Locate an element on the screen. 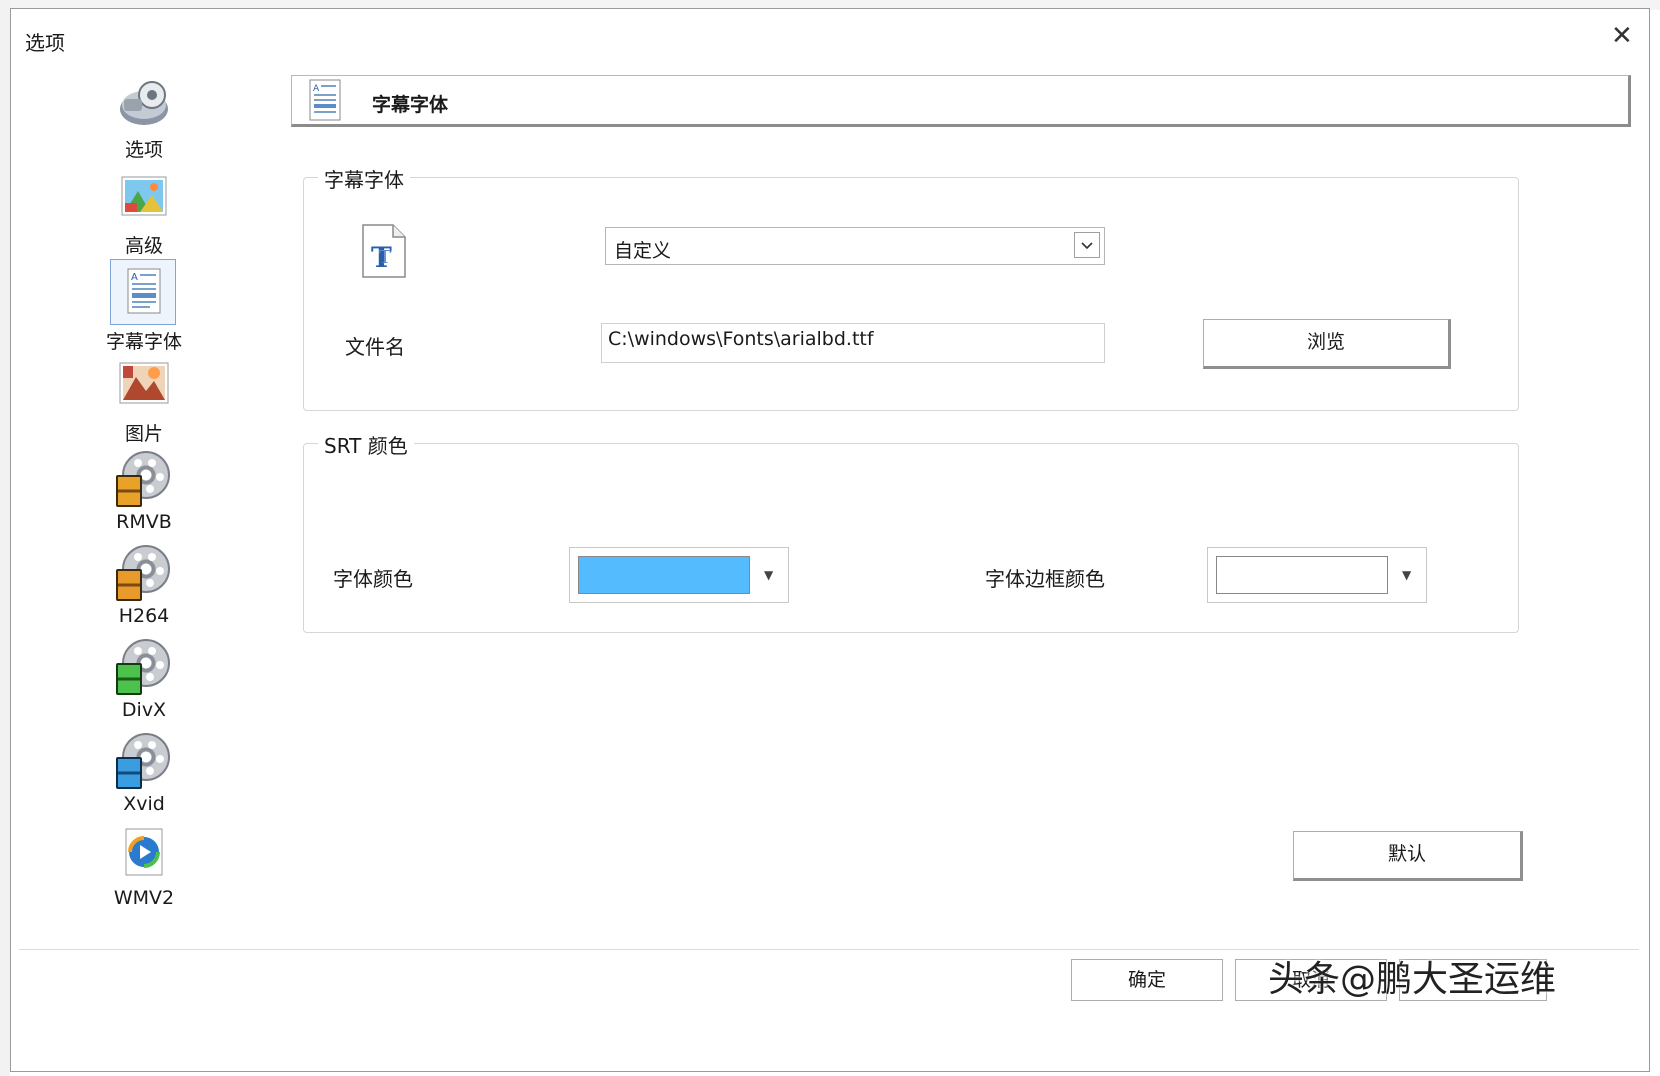  sidebar-item-advanced: 高级 is located at coordinates (144, 213).